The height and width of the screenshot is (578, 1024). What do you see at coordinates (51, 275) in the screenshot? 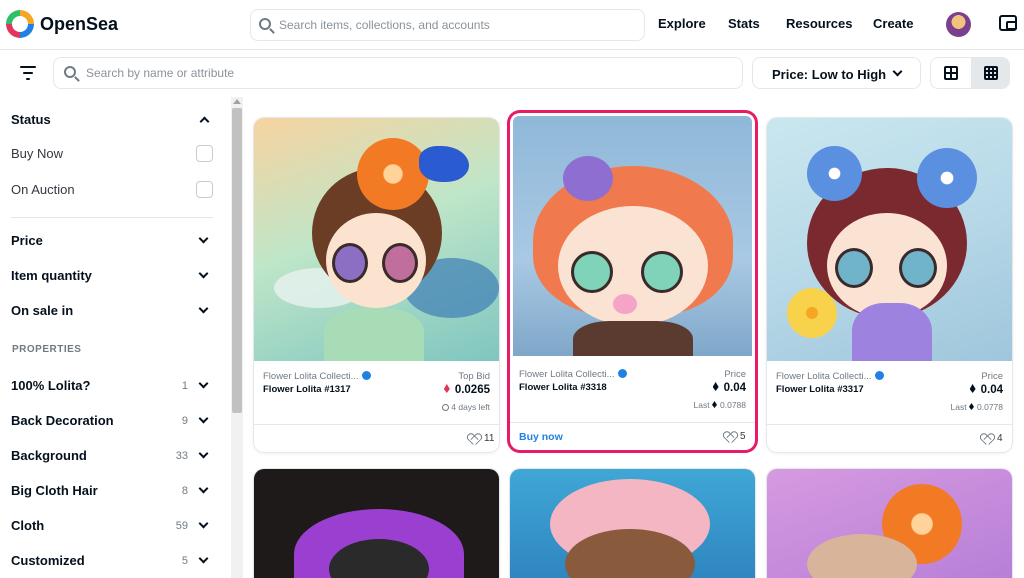
I see `item-quantity-section: Item quantity` at bounding box center [51, 275].